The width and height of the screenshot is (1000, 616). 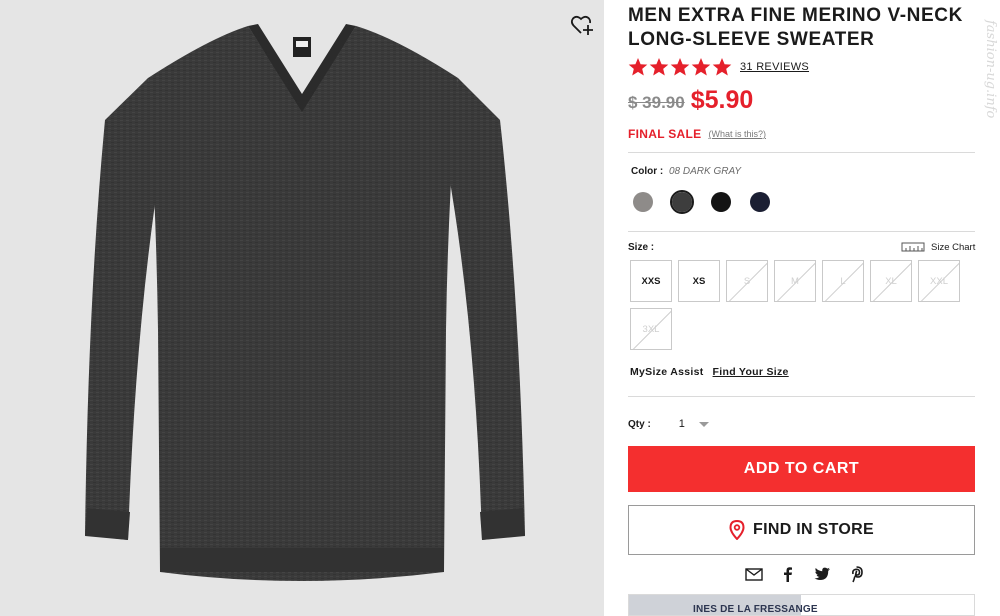 What do you see at coordinates (705, 171) in the screenshot?
I see `selected-color-name: 08 DARK GRAY` at bounding box center [705, 171].